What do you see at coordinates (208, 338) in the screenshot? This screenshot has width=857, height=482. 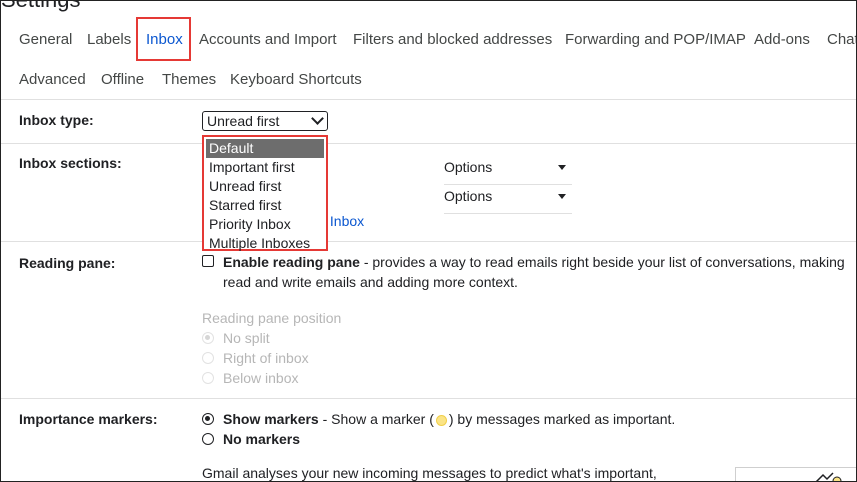 I see `no-split-radio` at bounding box center [208, 338].